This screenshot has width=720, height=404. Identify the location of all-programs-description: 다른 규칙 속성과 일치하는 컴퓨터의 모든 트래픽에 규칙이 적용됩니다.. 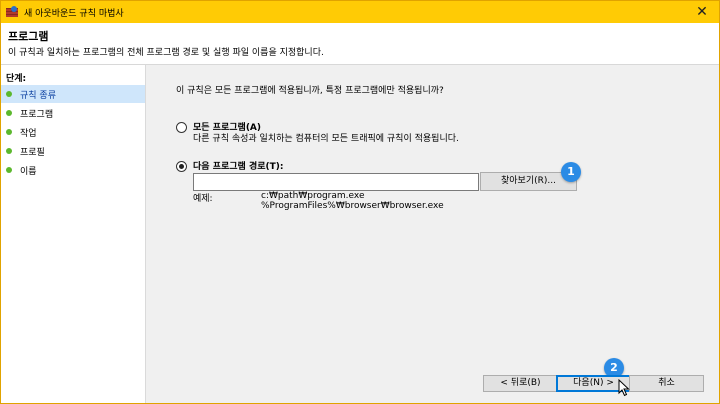
(326, 139).